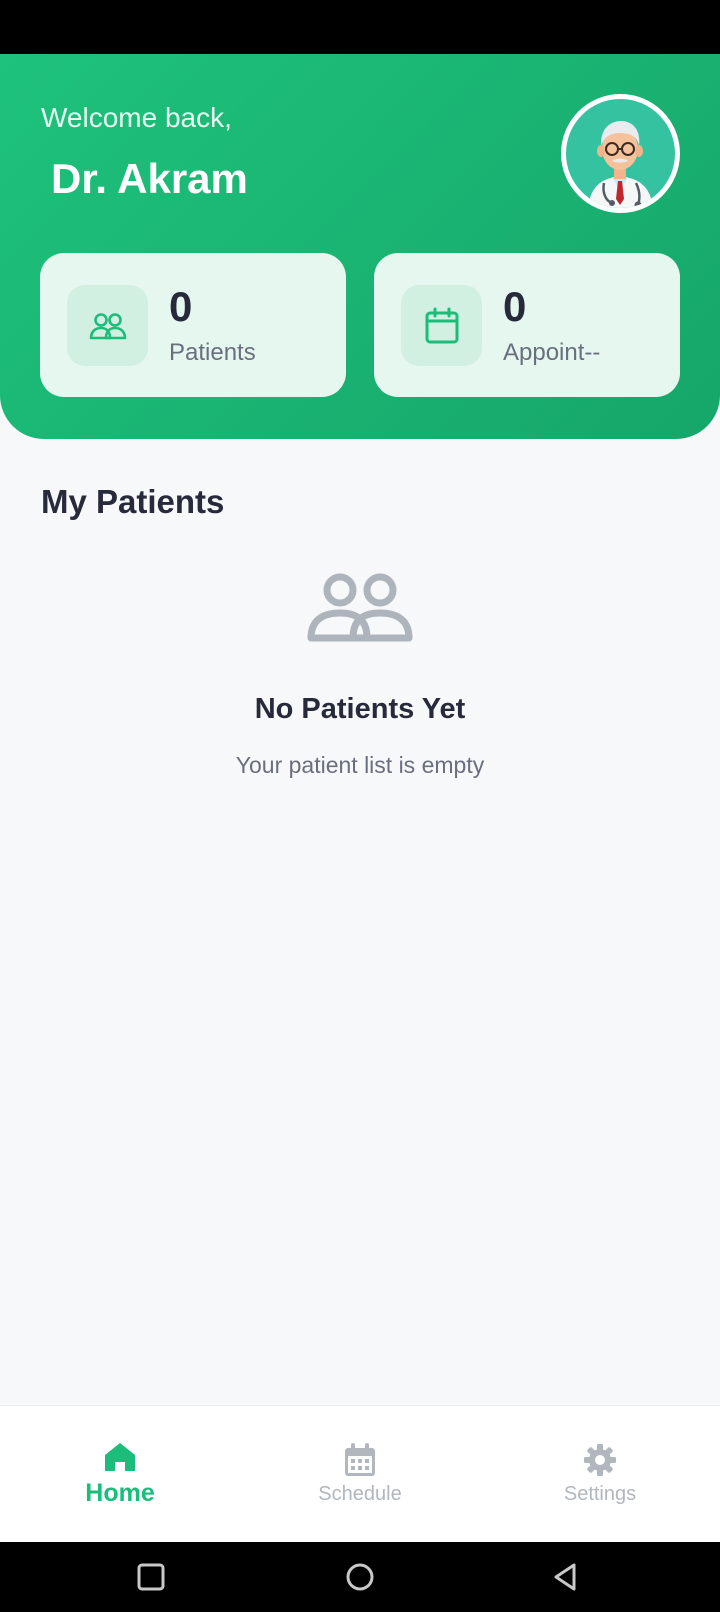 This screenshot has height=1612, width=720. Describe the element at coordinates (149, 178) in the screenshot. I see `doctor-name: Dr. Akram` at that location.